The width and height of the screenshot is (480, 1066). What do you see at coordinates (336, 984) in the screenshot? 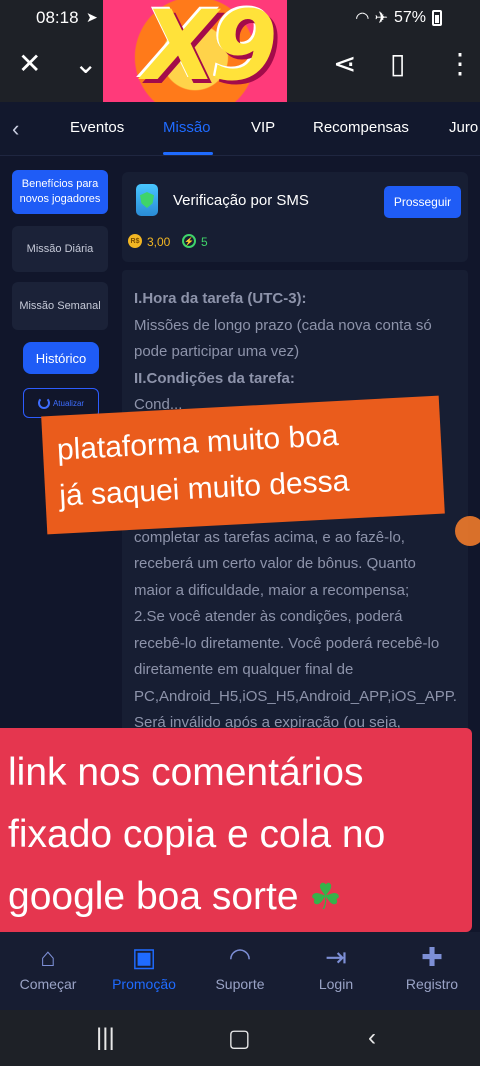
I see `nav-label: Login` at bounding box center [336, 984].